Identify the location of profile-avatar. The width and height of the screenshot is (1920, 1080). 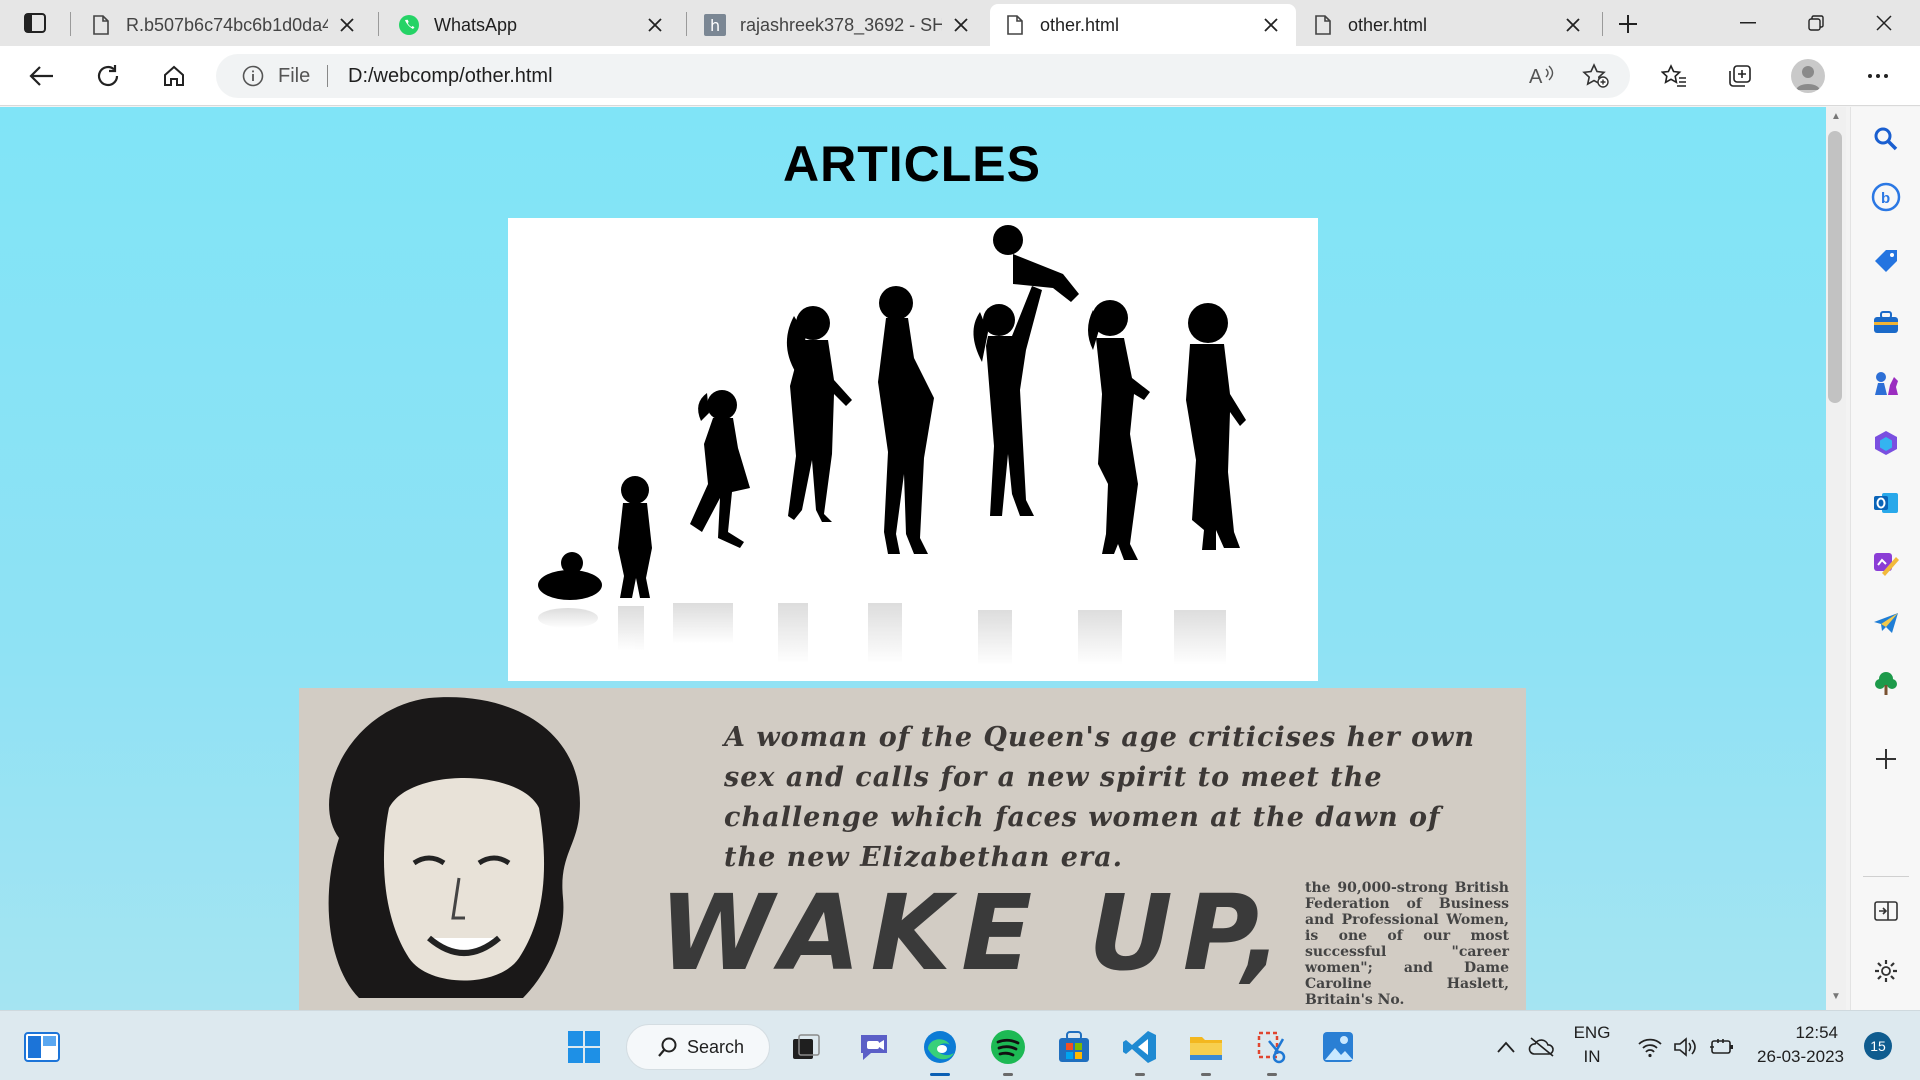
(1808, 76).